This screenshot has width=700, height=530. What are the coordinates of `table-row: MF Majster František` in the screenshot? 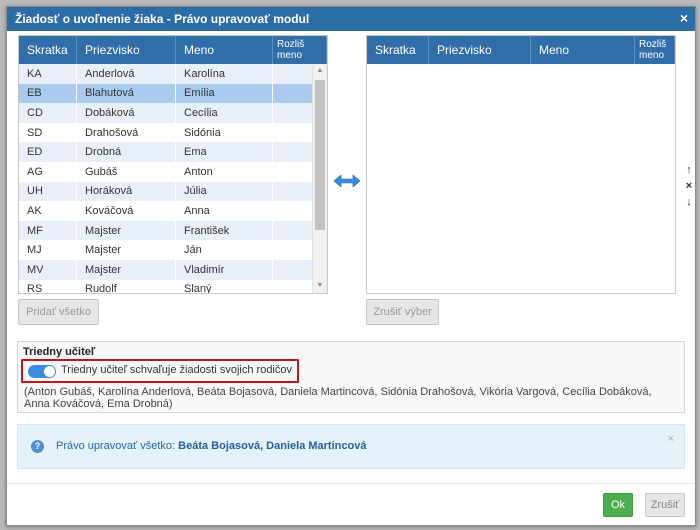 It's located at (173, 230).